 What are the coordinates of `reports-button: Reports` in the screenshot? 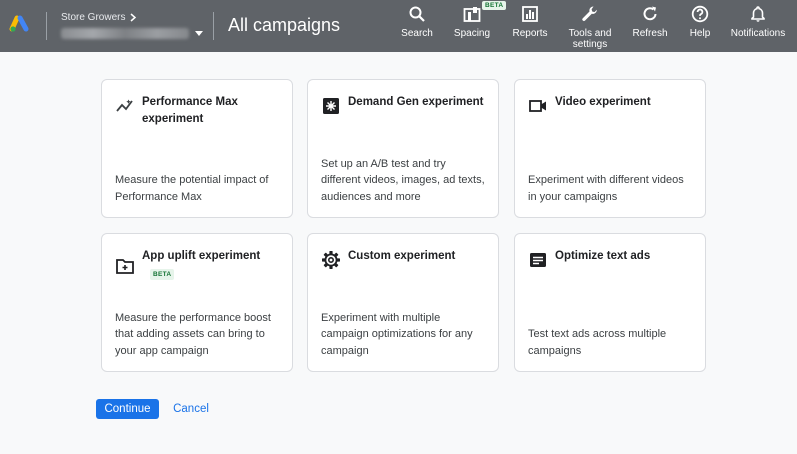 It's located at (530, 22).